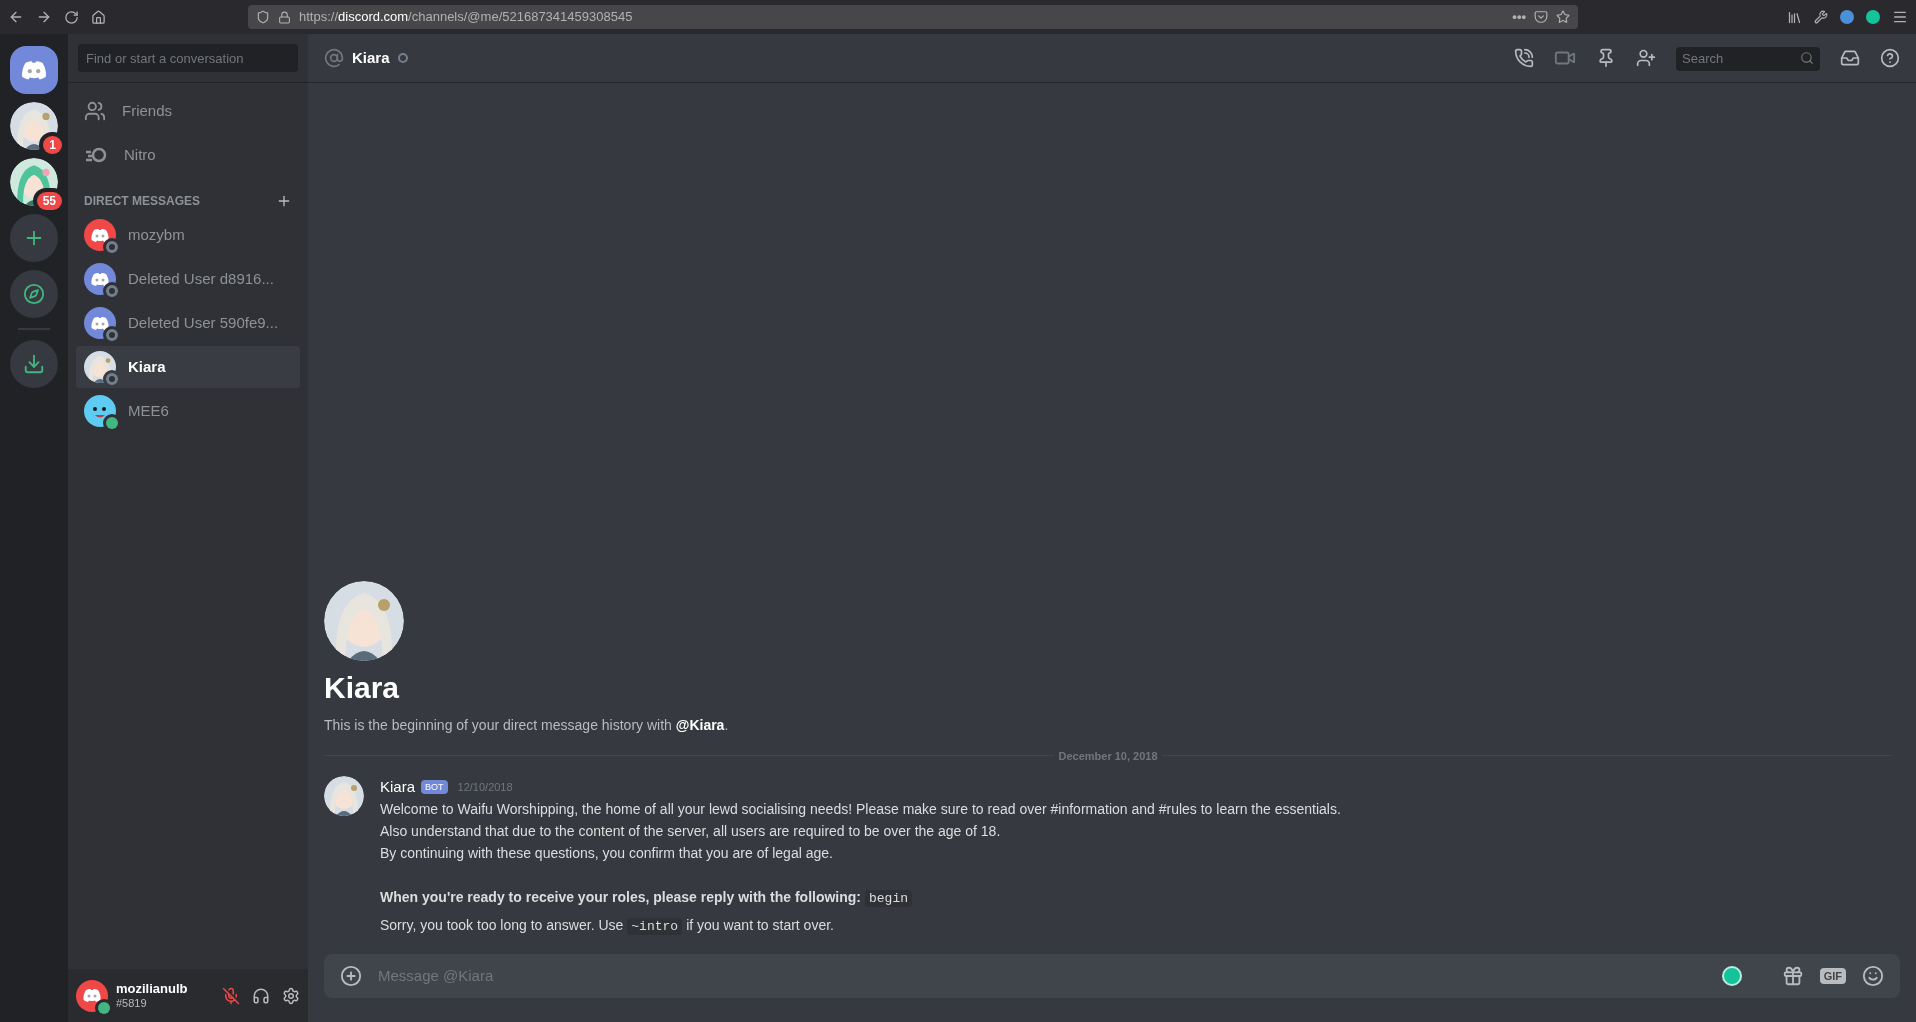 This screenshot has width=1916, height=1022. I want to click on gift-icon, so click(1792, 976).